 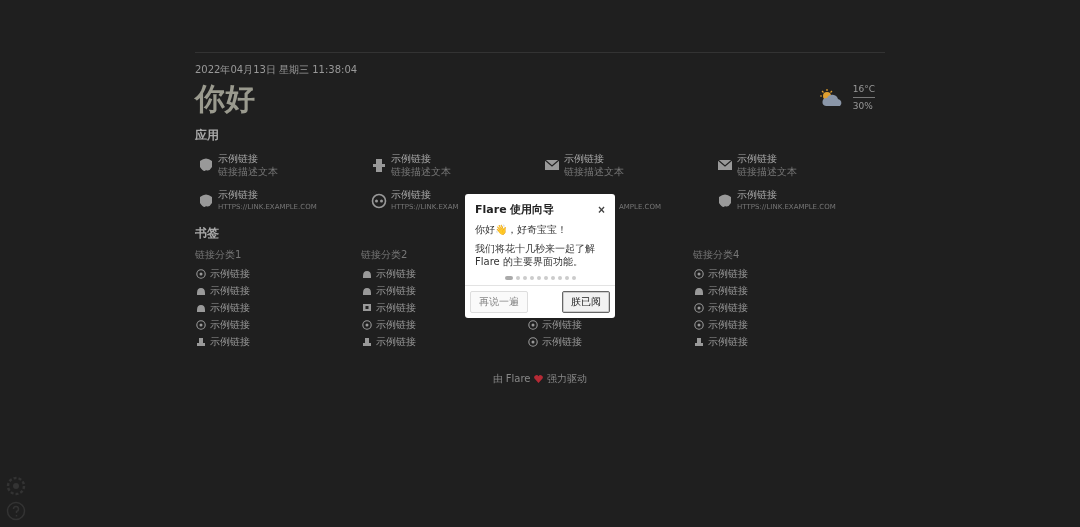 I want to click on picture-frame-icon, so click(x=367, y=307).